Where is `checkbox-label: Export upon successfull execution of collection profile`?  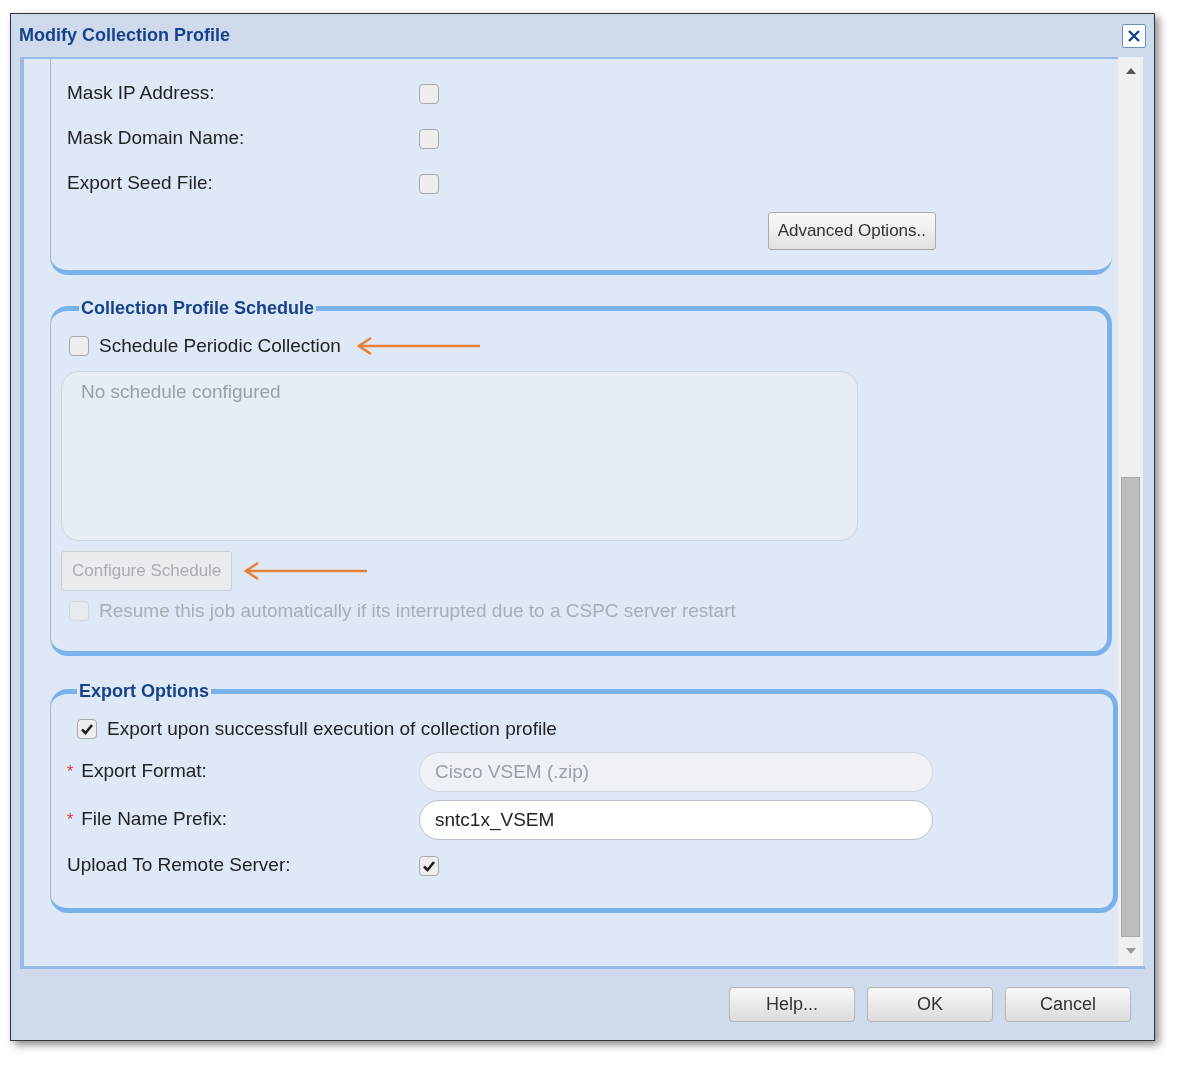
checkbox-label: Export upon successfull execution of collection profile is located at coordinates (332, 729).